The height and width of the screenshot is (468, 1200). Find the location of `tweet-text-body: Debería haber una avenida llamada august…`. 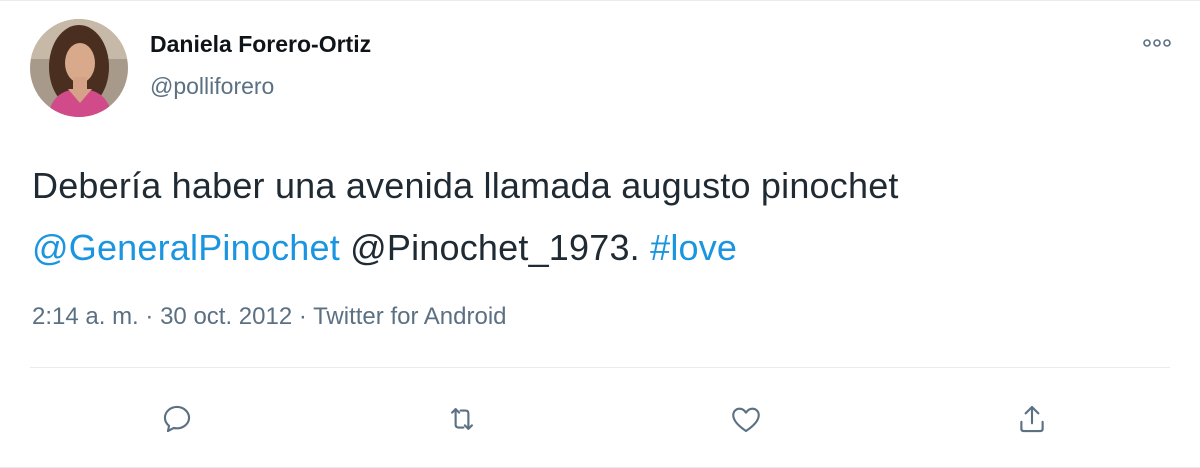

tweet-text-body: Debería haber una avenida llamada august… is located at coordinates (465, 185).